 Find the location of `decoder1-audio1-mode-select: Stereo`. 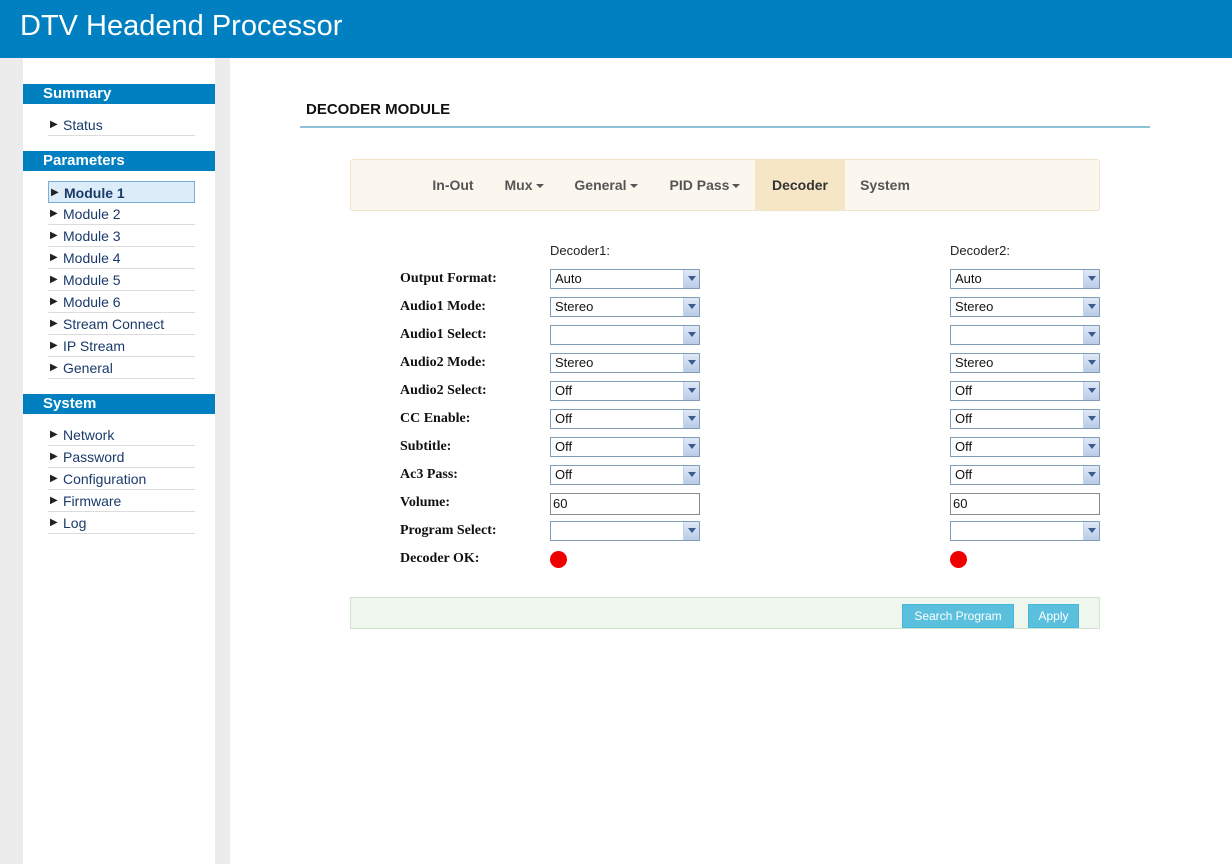

decoder1-audio1-mode-select: Stereo is located at coordinates (625, 307).